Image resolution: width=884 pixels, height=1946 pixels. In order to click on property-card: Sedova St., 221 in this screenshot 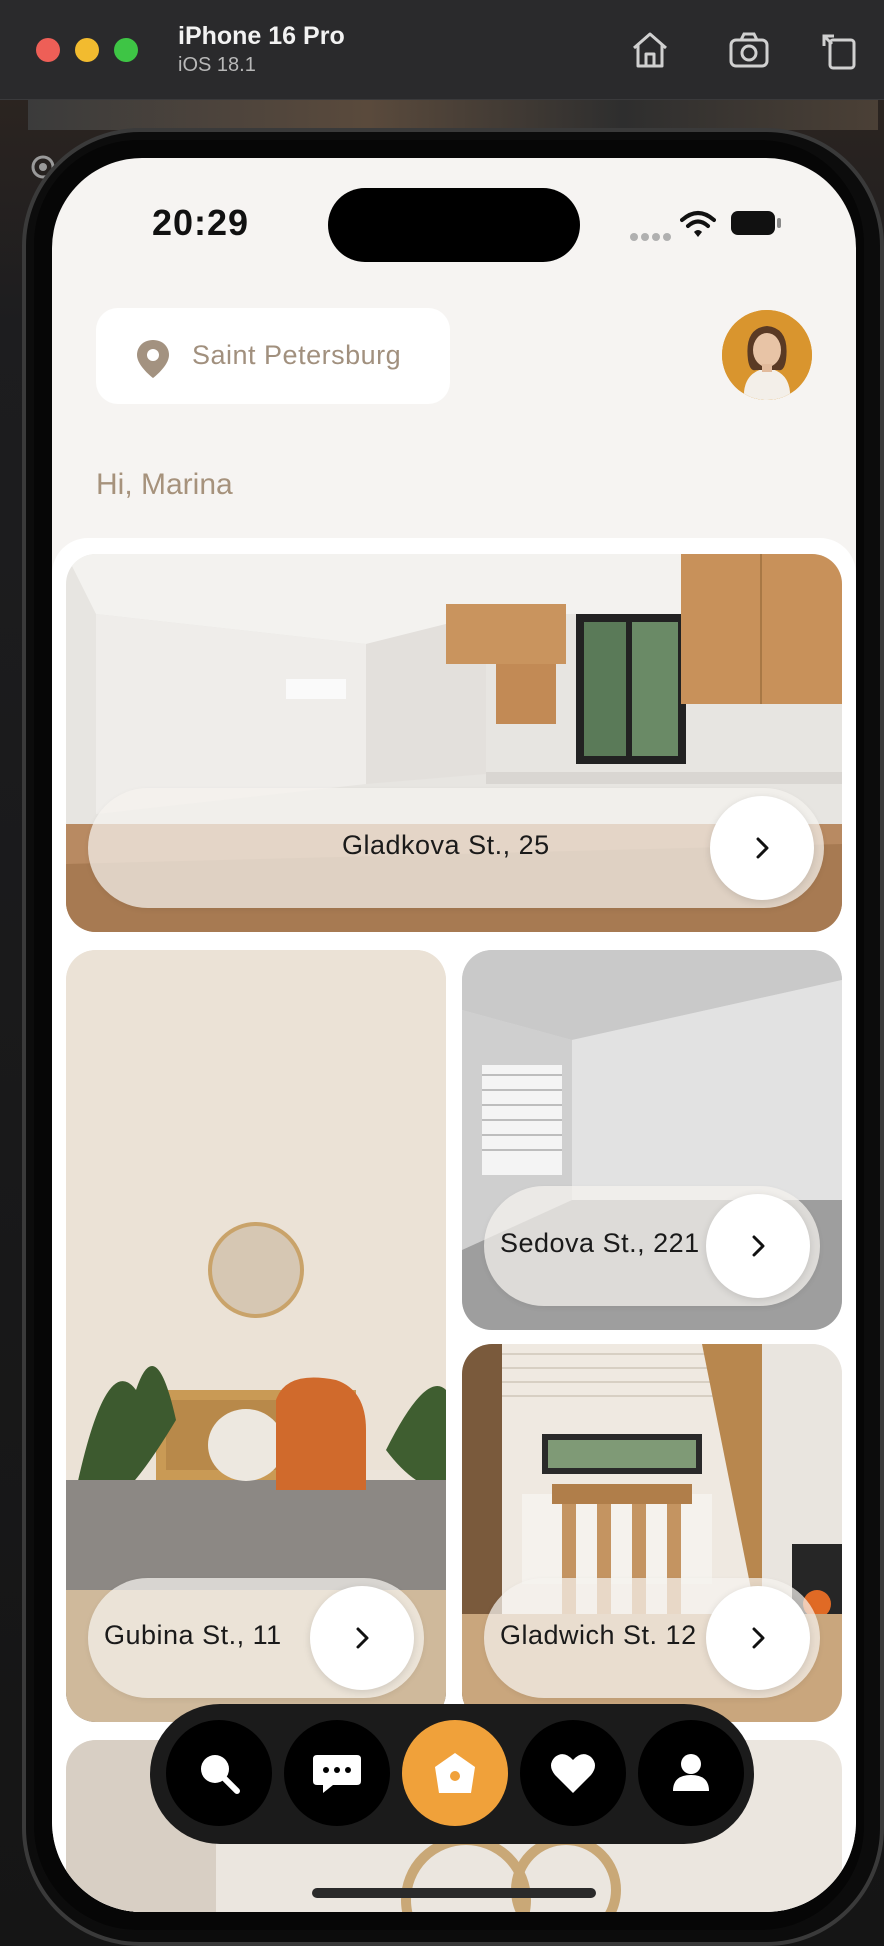, I will do `click(652, 1140)`.